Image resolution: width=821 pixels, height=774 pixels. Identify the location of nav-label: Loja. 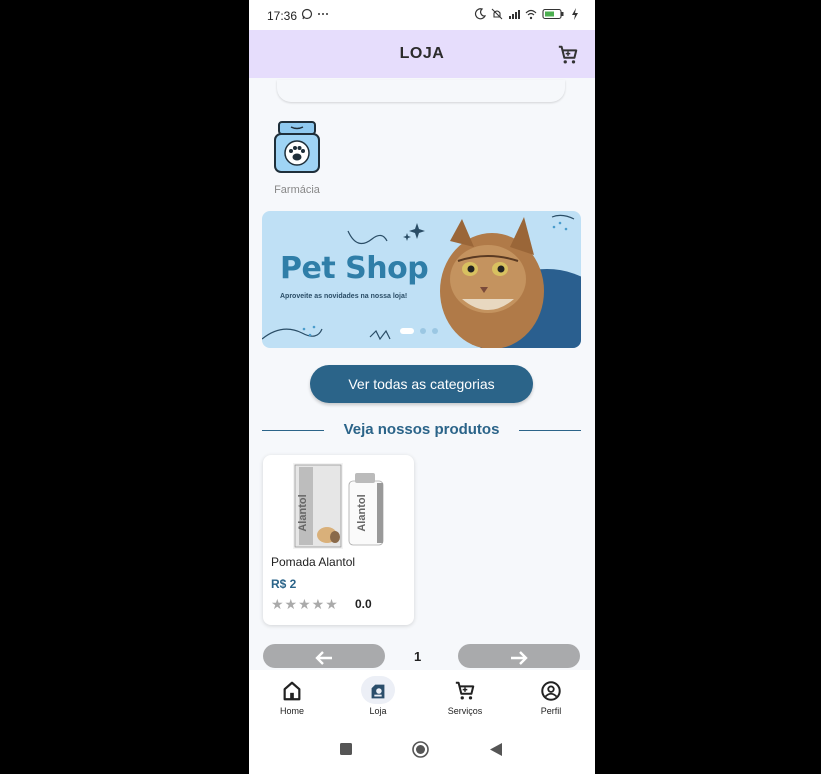
(378, 711).